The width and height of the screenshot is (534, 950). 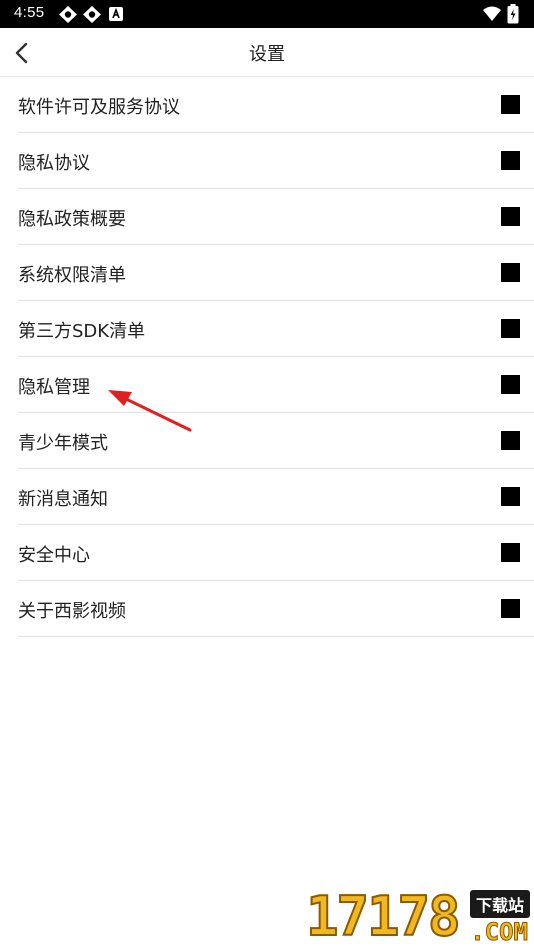 I want to click on settings-item-label: 第三方SDK清单, so click(x=82, y=331).